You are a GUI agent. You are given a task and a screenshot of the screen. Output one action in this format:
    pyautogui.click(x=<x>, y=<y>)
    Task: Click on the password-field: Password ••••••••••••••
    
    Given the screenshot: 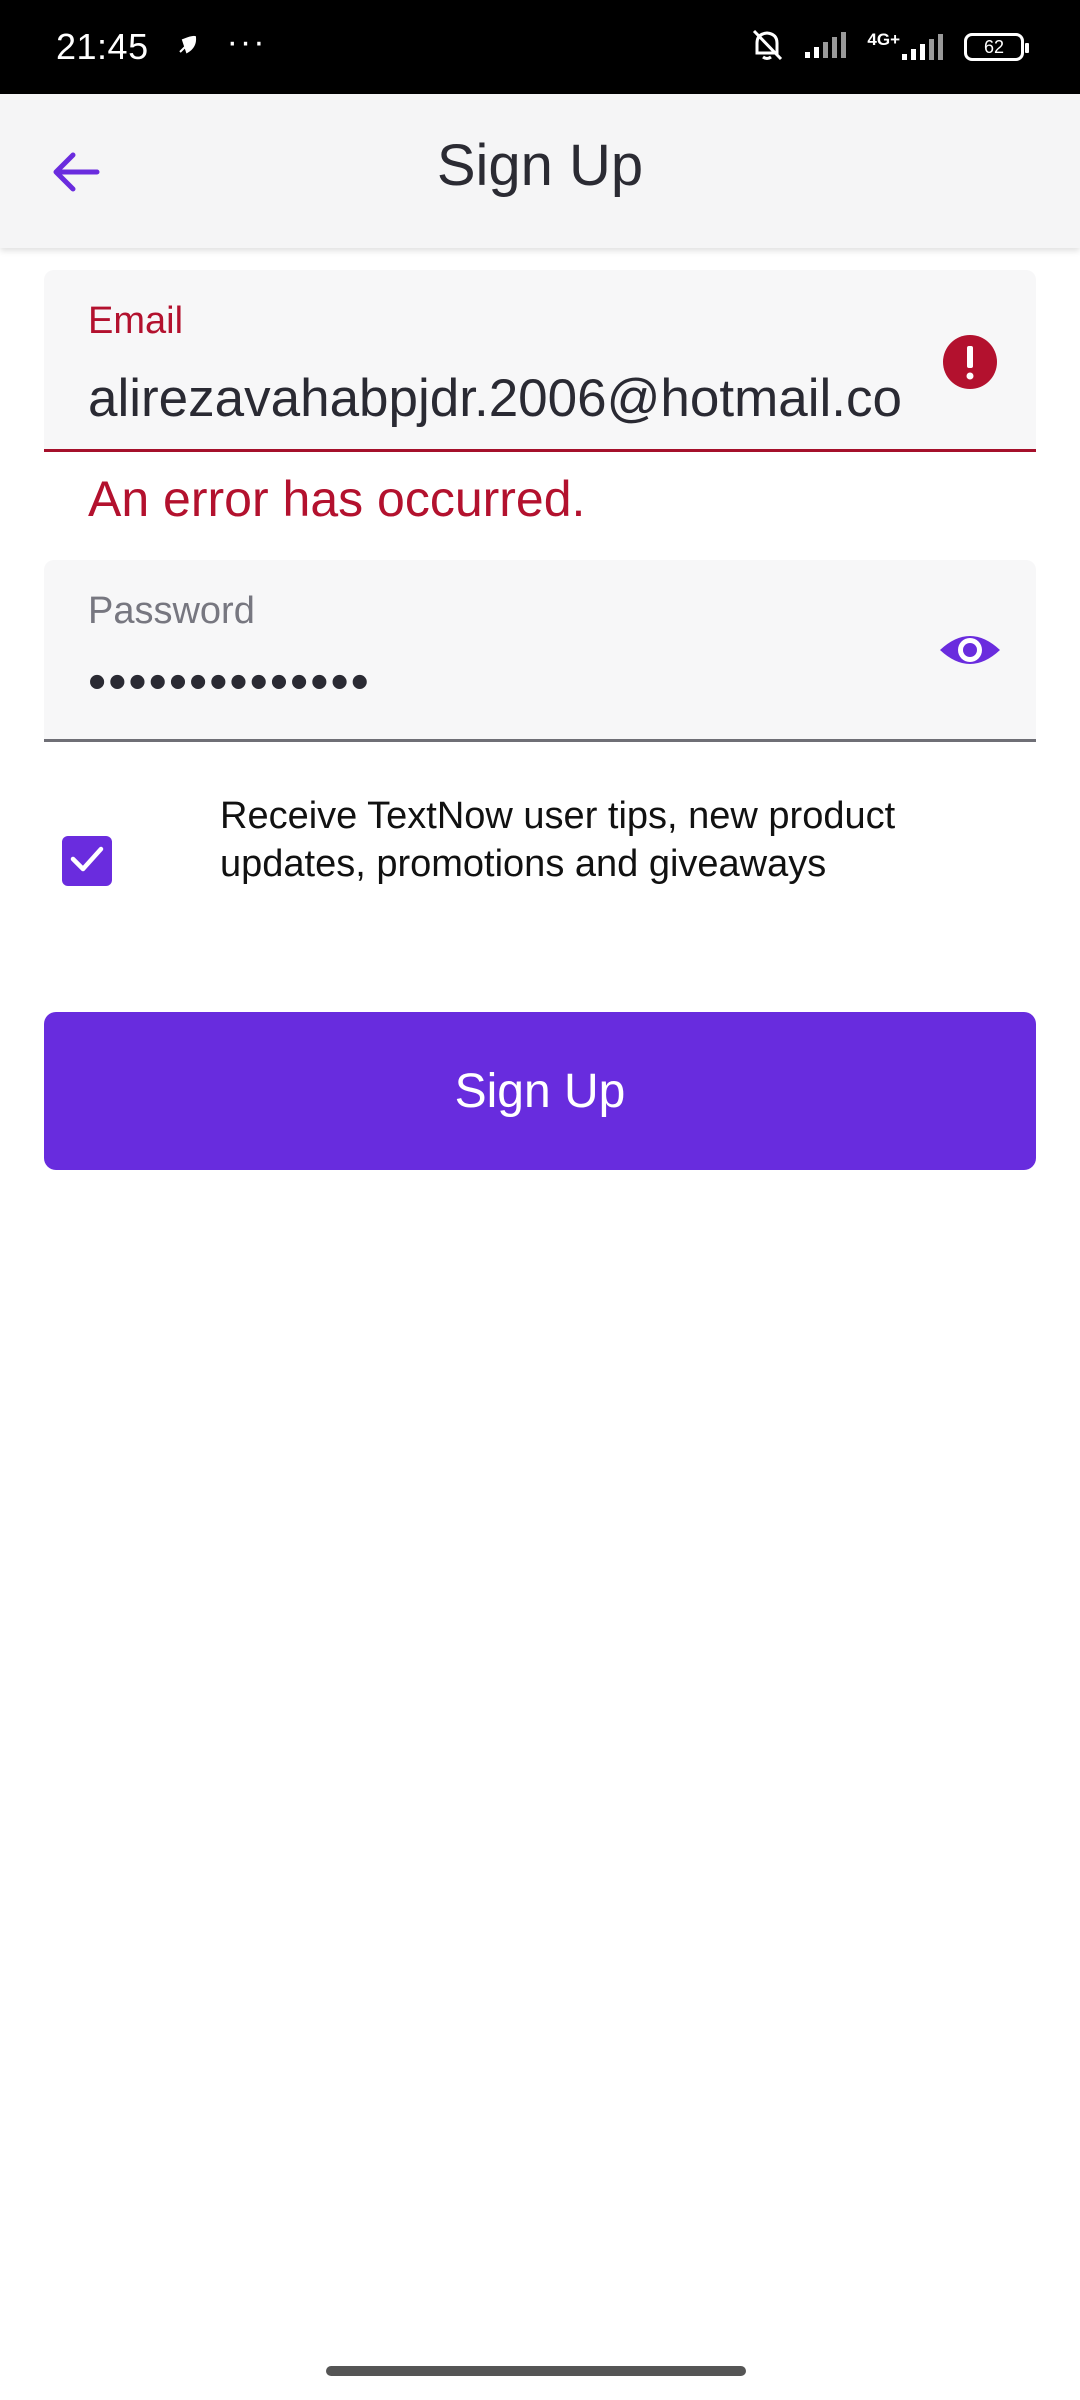 What is the action you would take?
    pyautogui.click(x=540, y=651)
    